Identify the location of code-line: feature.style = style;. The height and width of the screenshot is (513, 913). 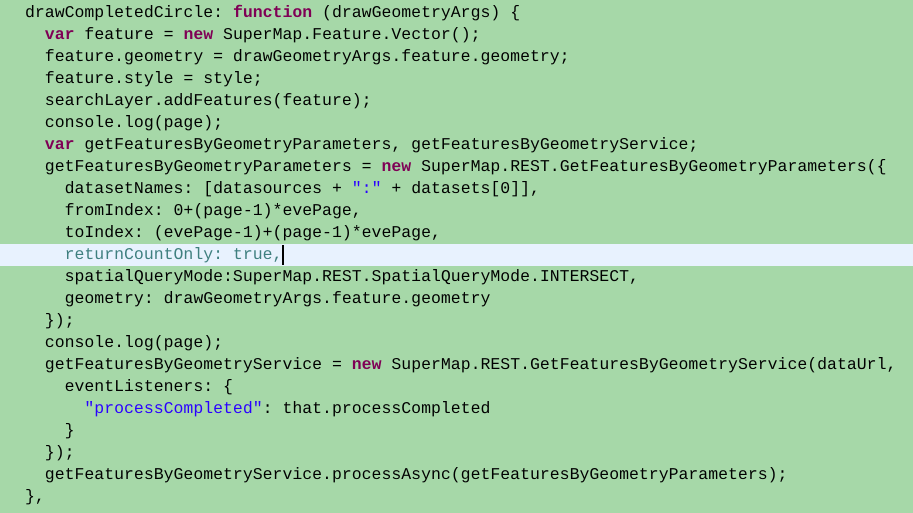
(153, 79).